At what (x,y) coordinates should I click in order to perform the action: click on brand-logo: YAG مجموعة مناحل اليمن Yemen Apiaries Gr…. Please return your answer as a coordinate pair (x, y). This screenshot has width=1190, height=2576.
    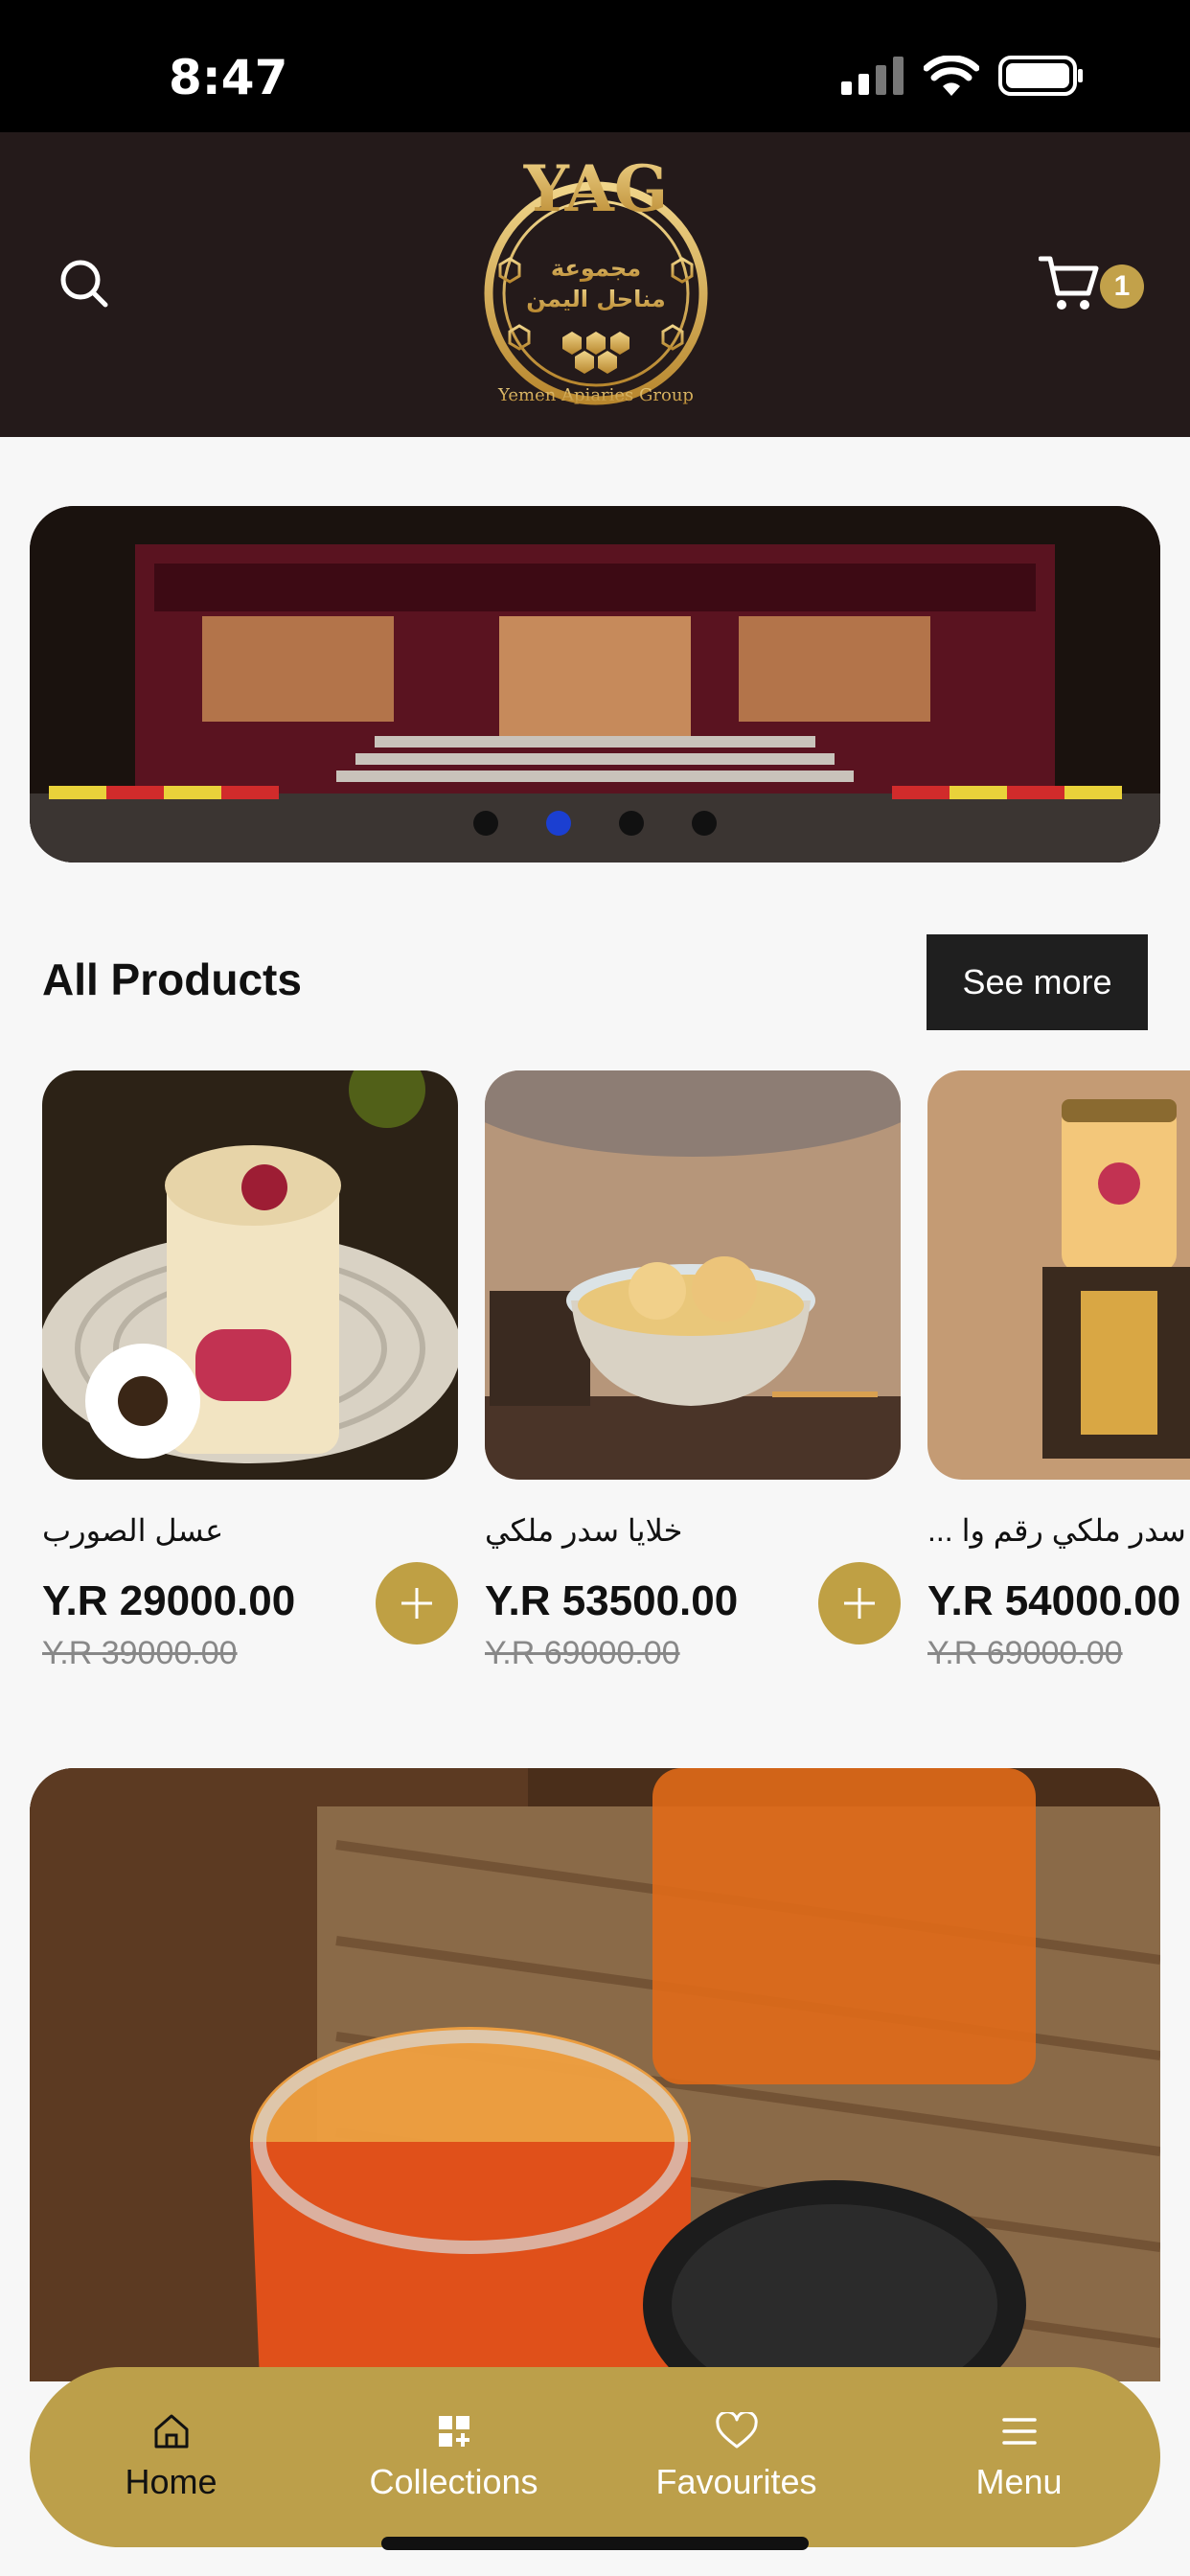
    Looking at the image, I should click on (596, 285).